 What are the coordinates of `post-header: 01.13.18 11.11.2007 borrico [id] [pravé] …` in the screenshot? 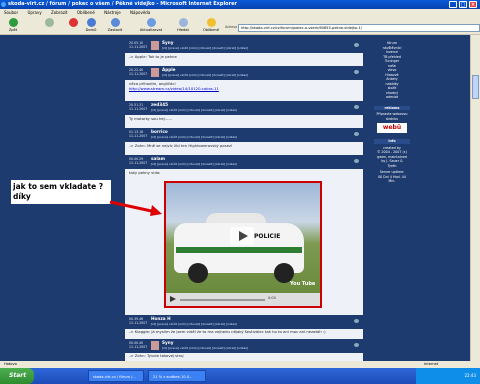 It's located at (244, 135).